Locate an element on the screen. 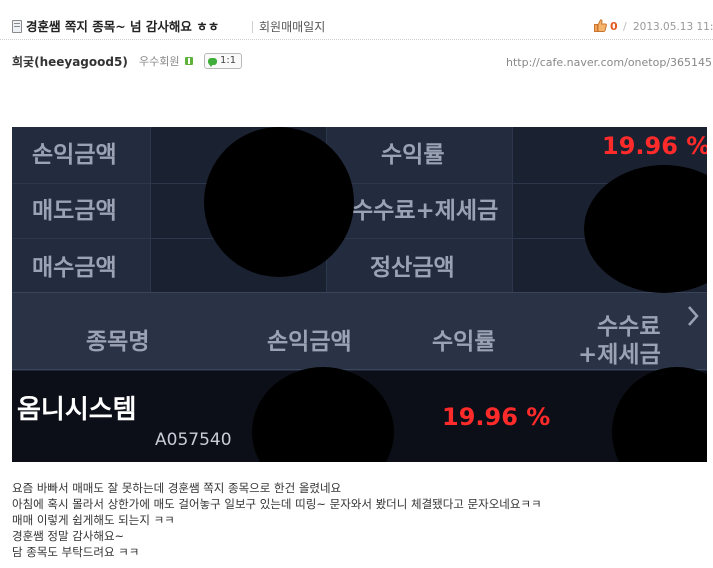 The image size is (713, 568). chevron-right-icon is located at coordinates (693, 316).